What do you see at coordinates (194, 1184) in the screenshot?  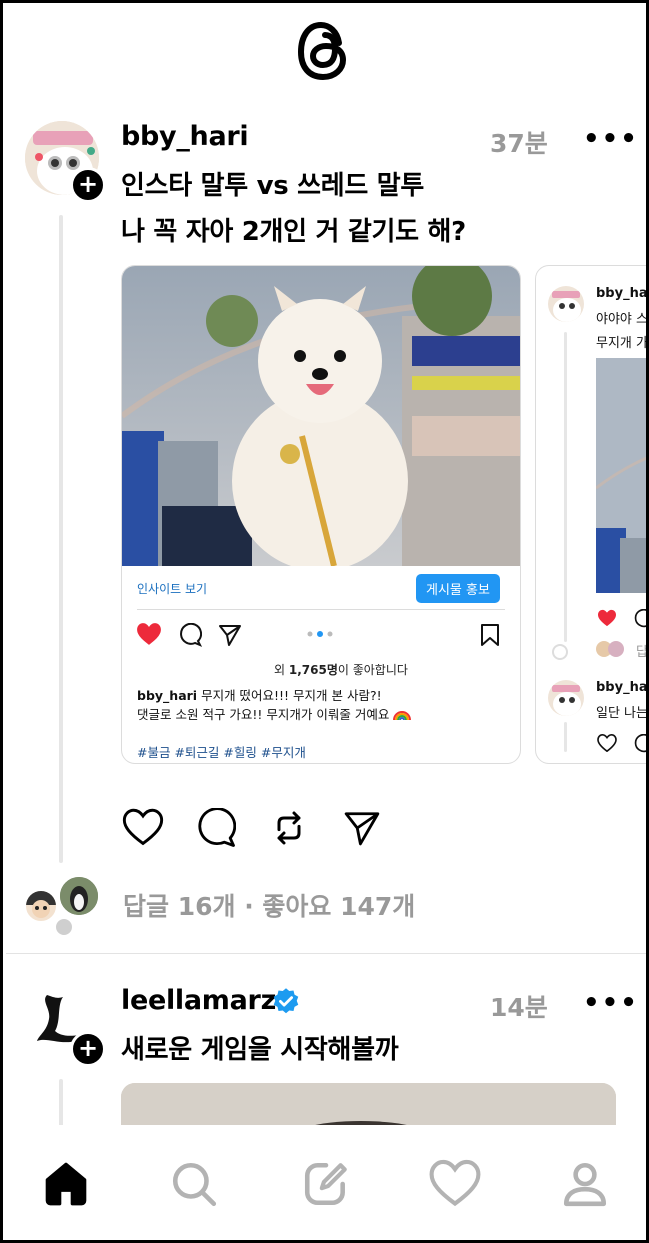 I see `search-icon` at bounding box center [194, 1184].